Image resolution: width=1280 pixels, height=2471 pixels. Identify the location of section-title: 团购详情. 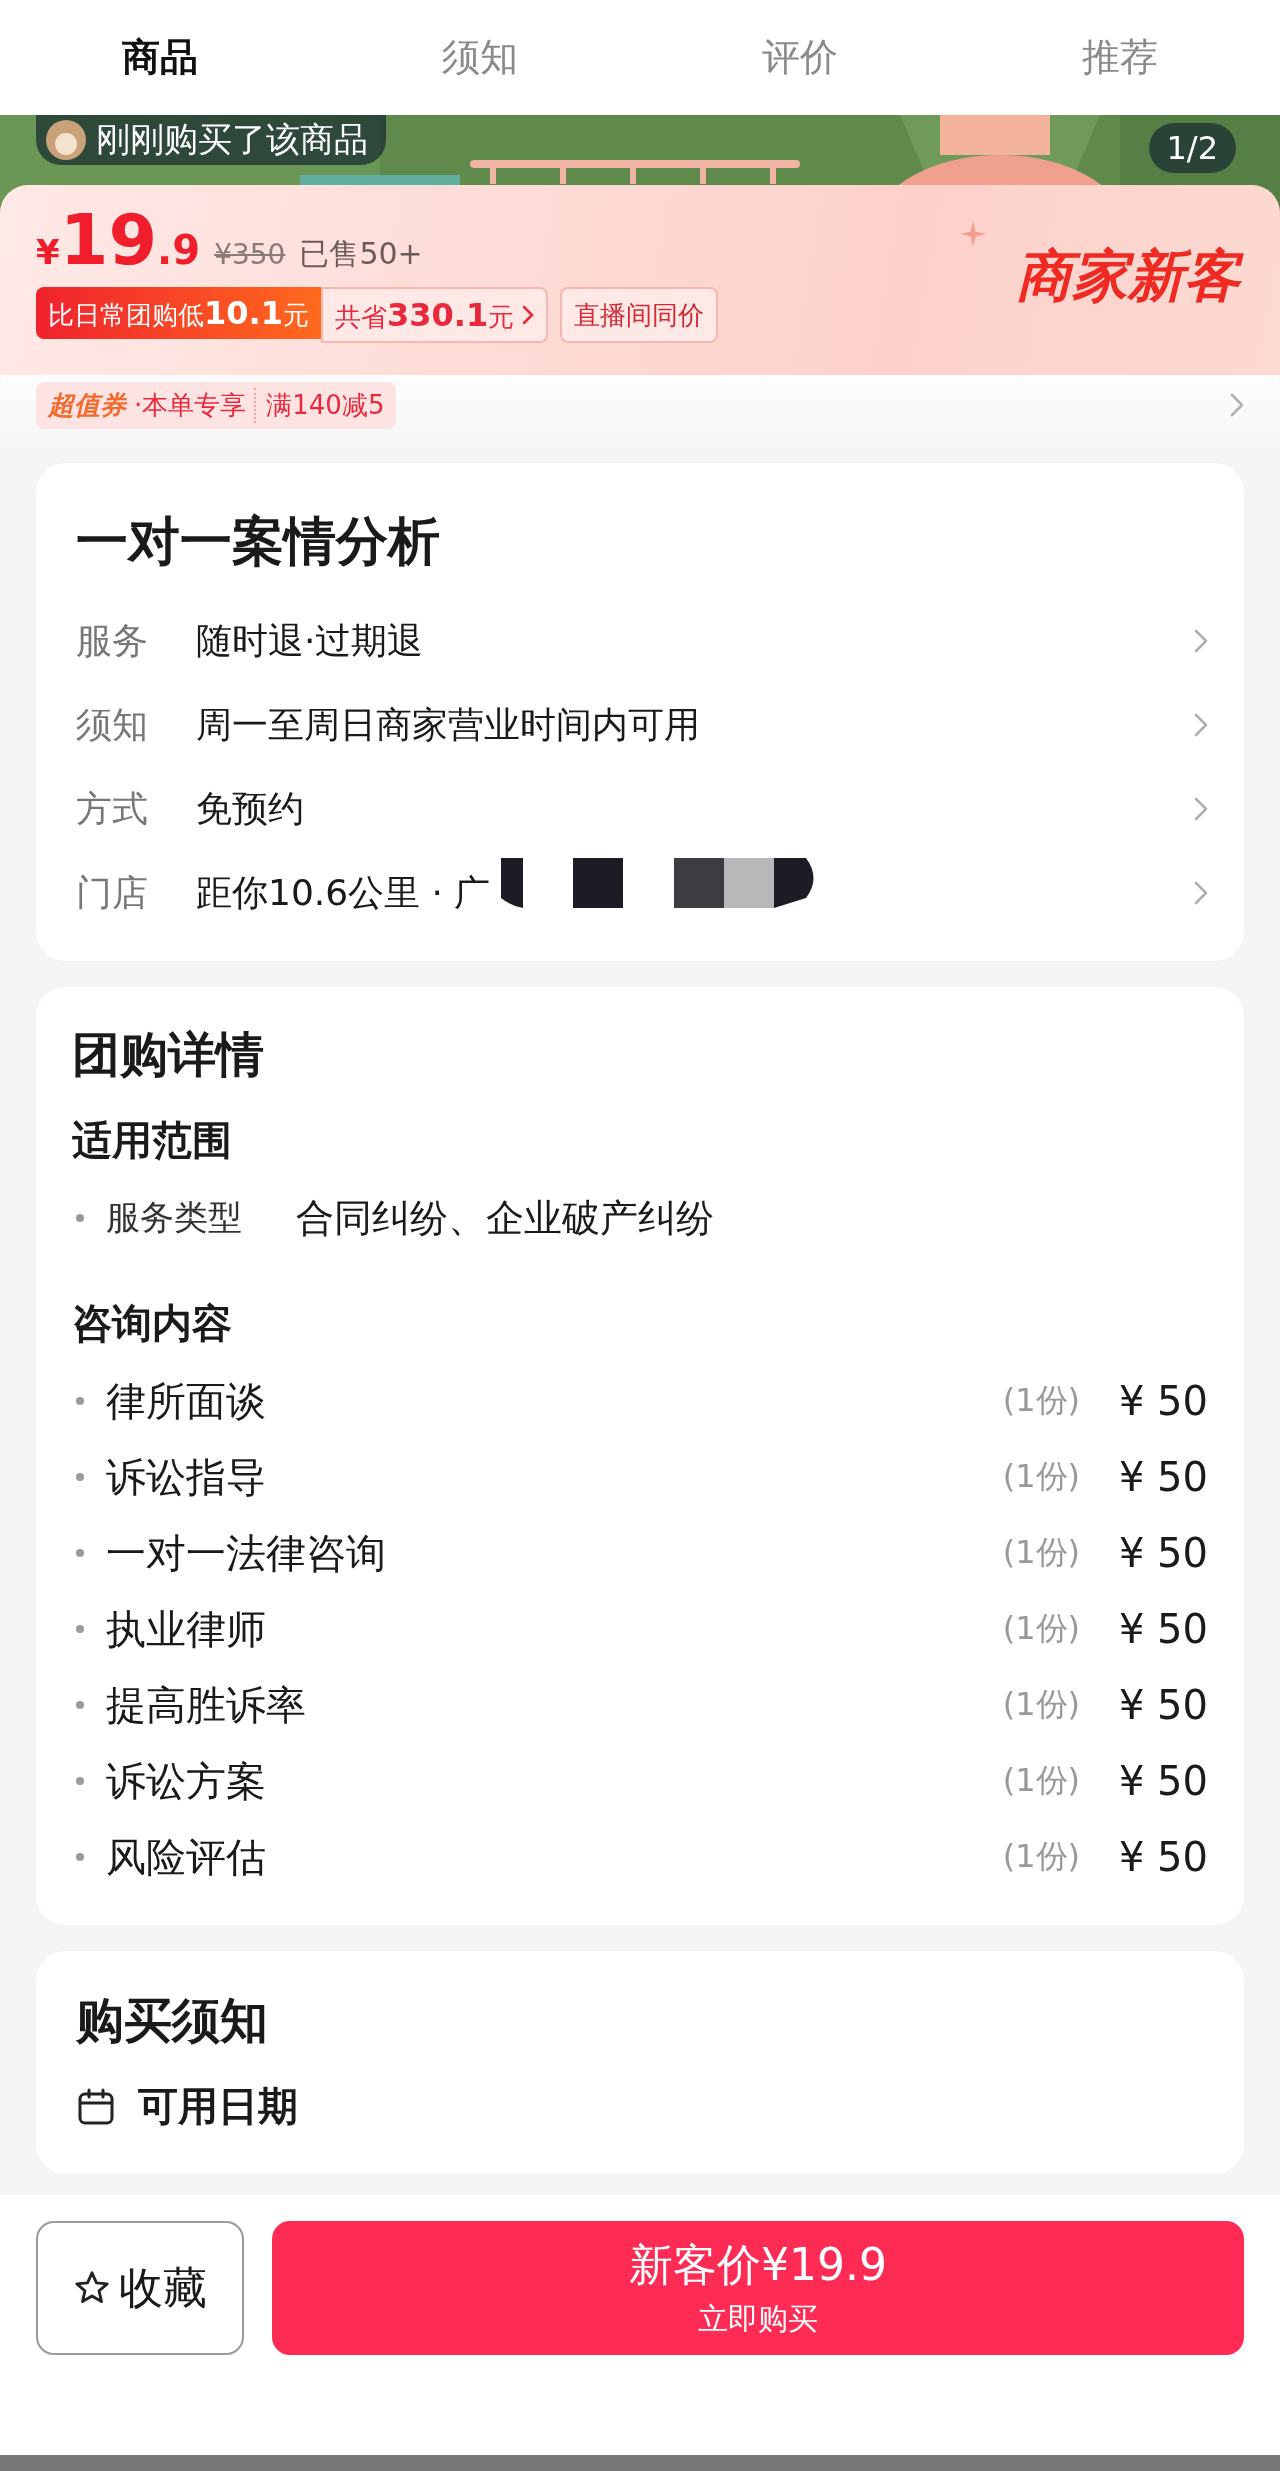
(168, 1054).